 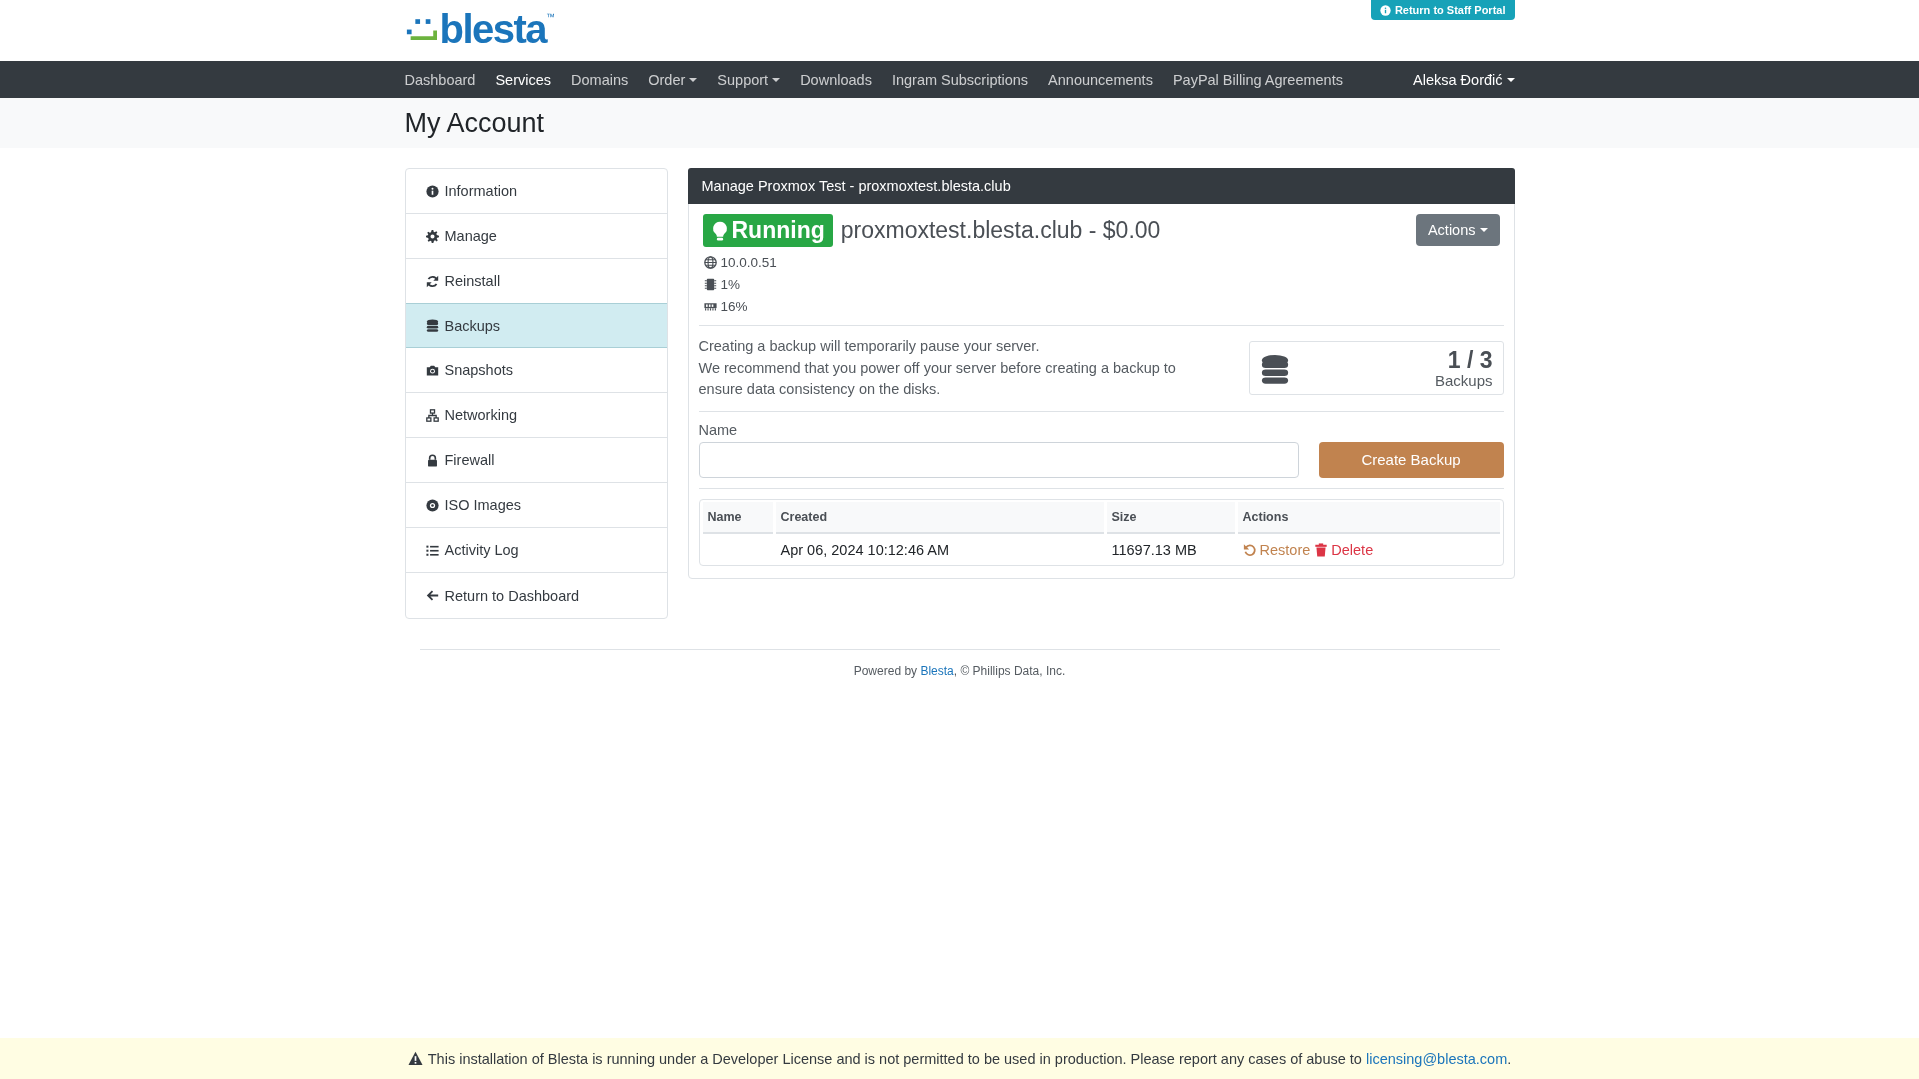 I want to click on actions-button: Actions, so click(x=1457, y=229).